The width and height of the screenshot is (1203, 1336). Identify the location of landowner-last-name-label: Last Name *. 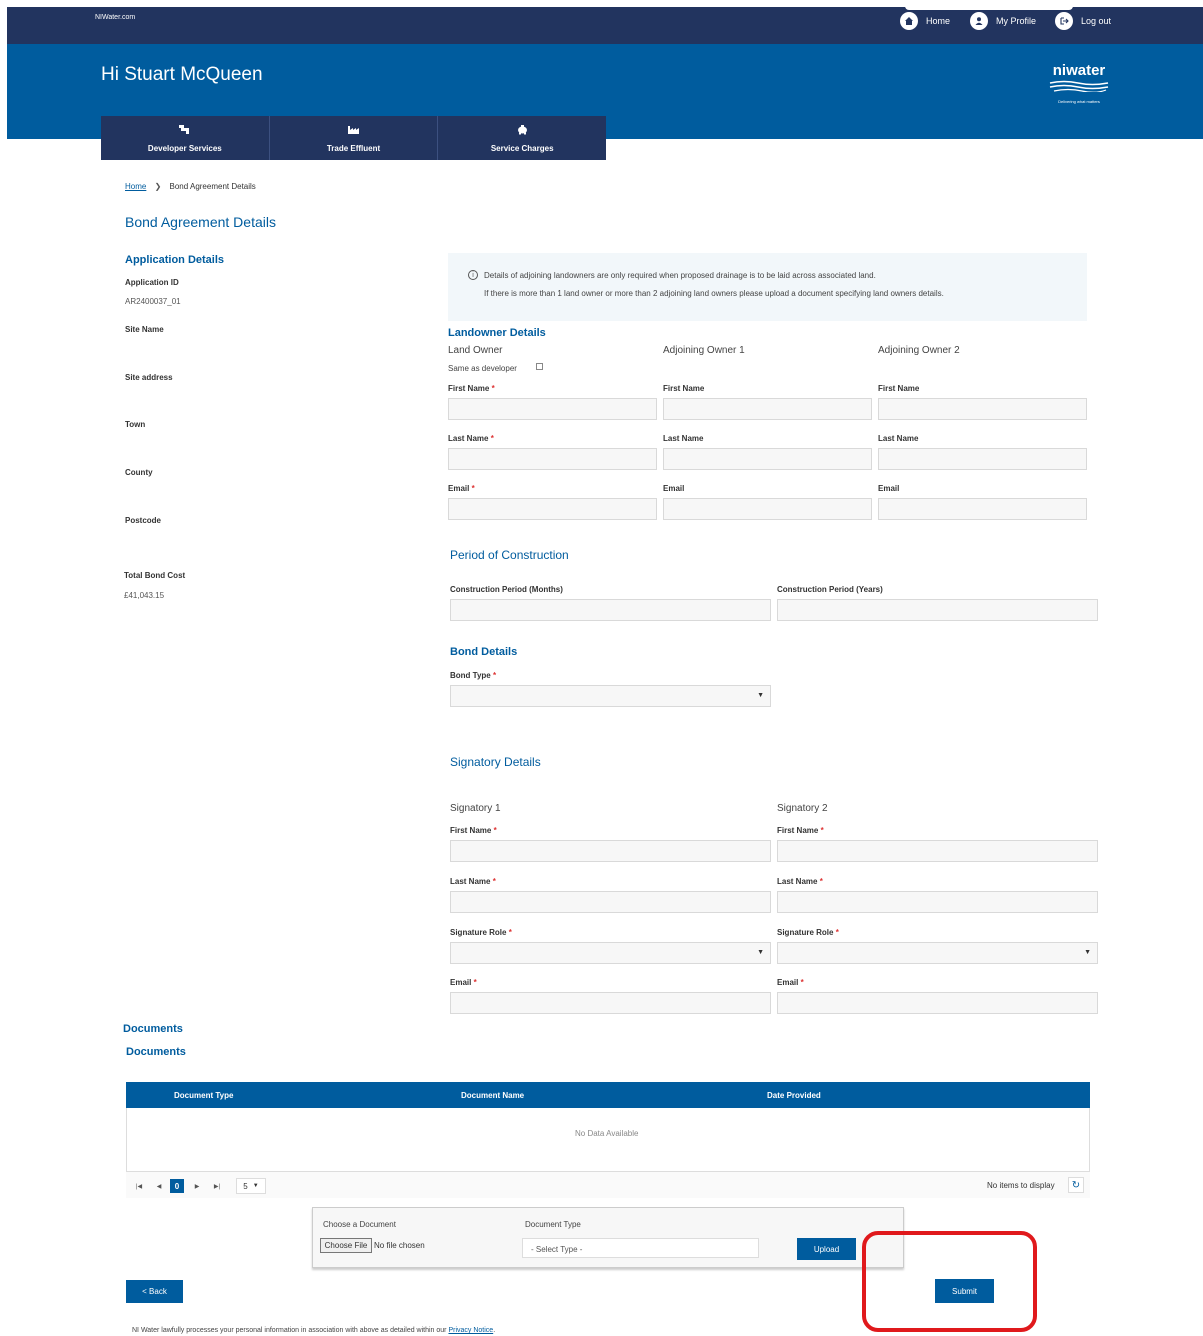
(471, 438).